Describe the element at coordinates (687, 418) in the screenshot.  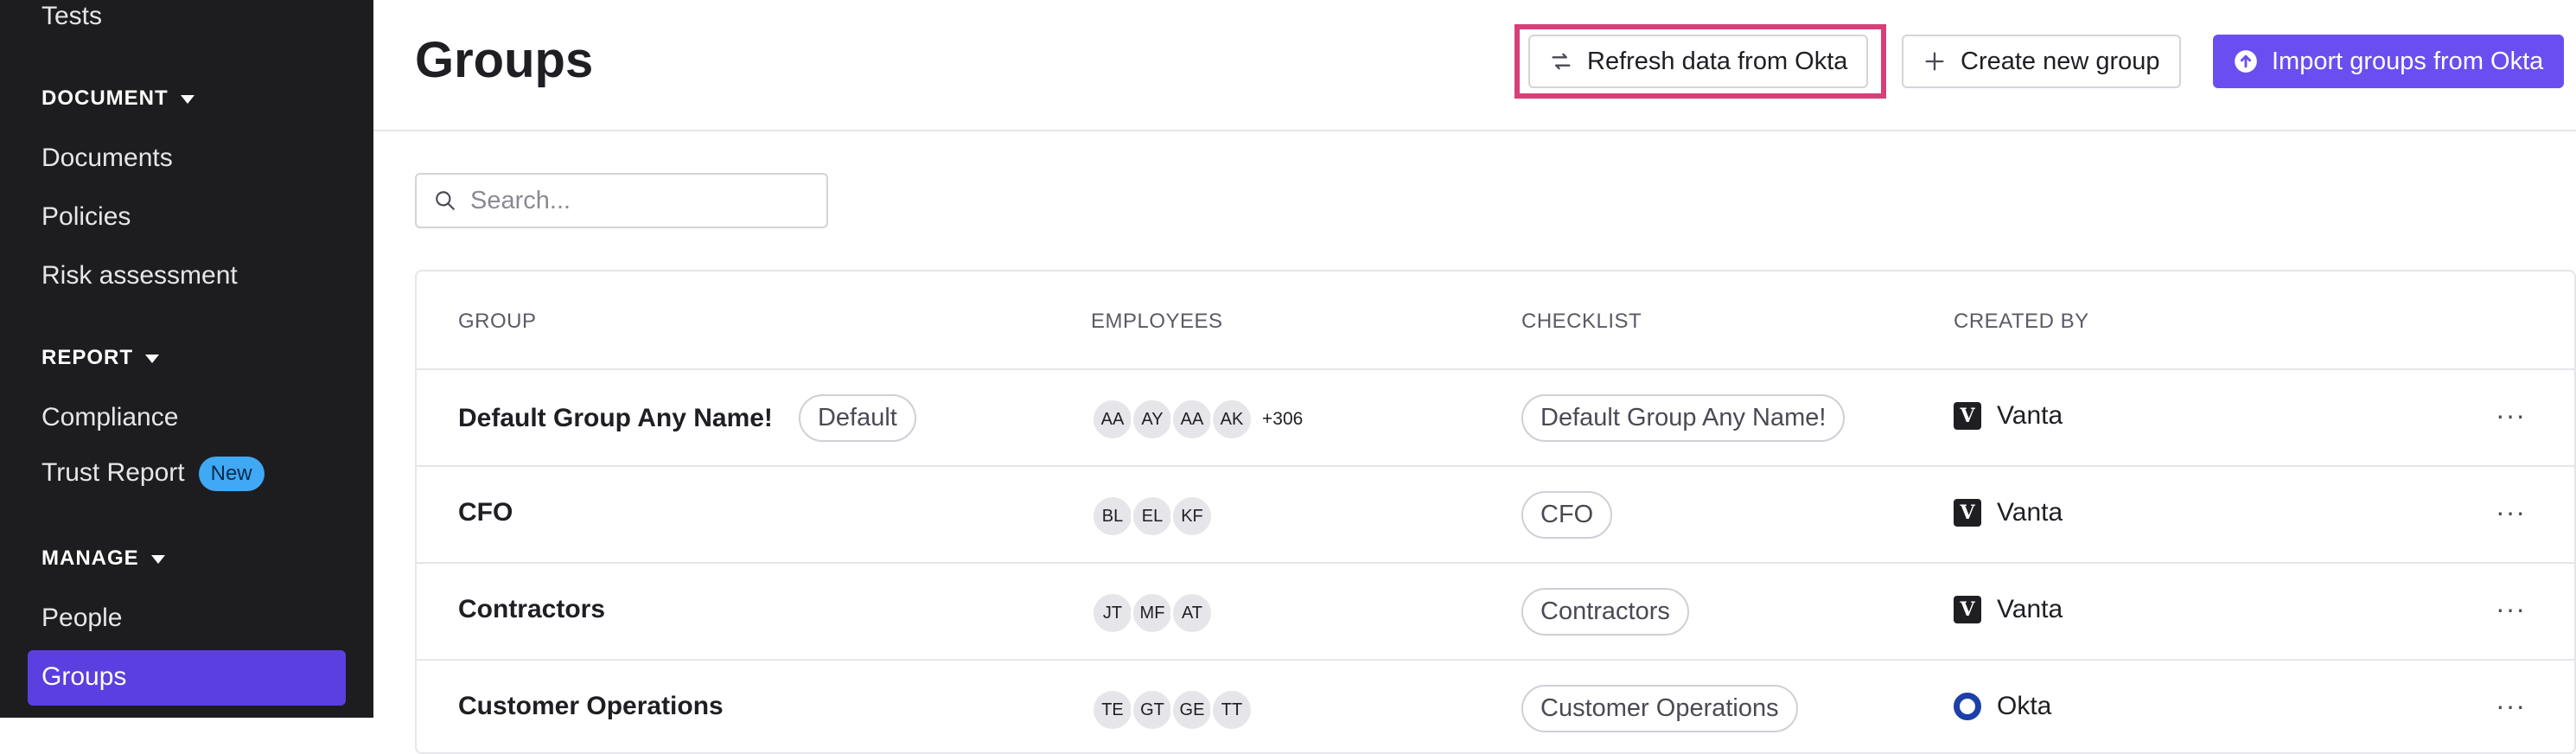
I see `group-name-cell: Default Group Any Name! Default` at that location.